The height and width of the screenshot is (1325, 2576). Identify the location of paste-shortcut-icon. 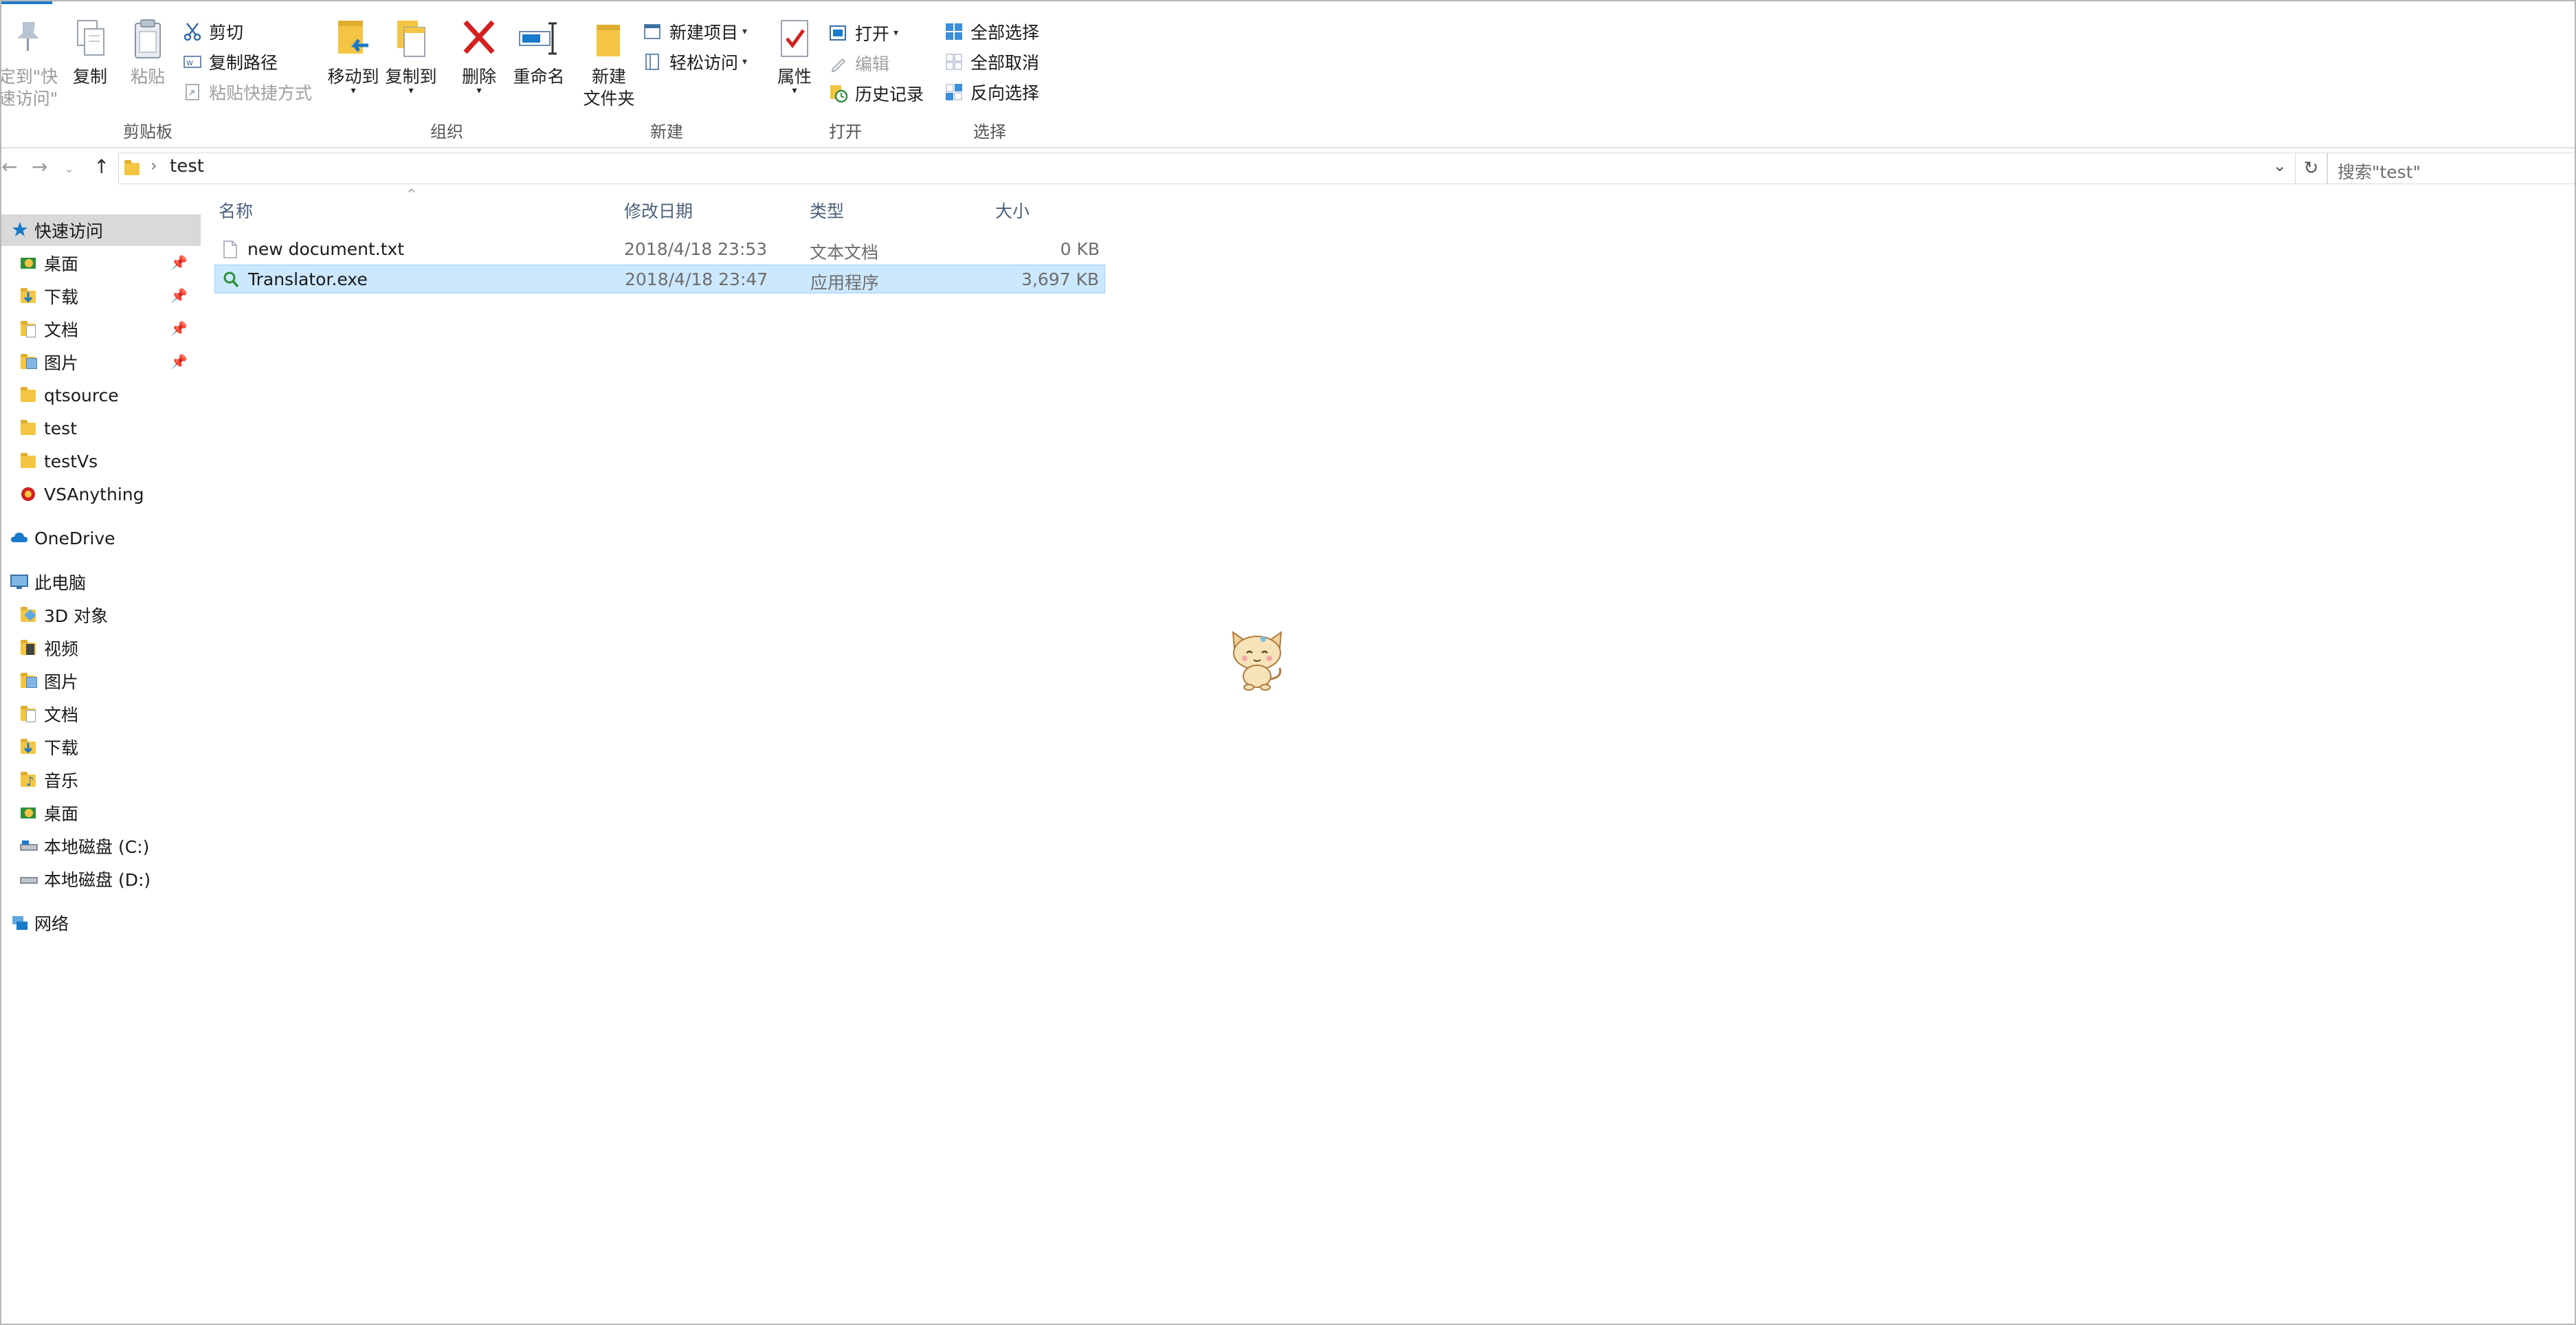
(192, 92).